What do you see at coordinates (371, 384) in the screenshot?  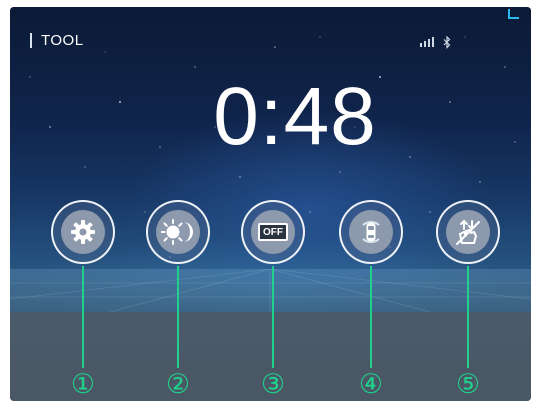 I see `callout-number-4: ④` at bounding box center [371, 384].